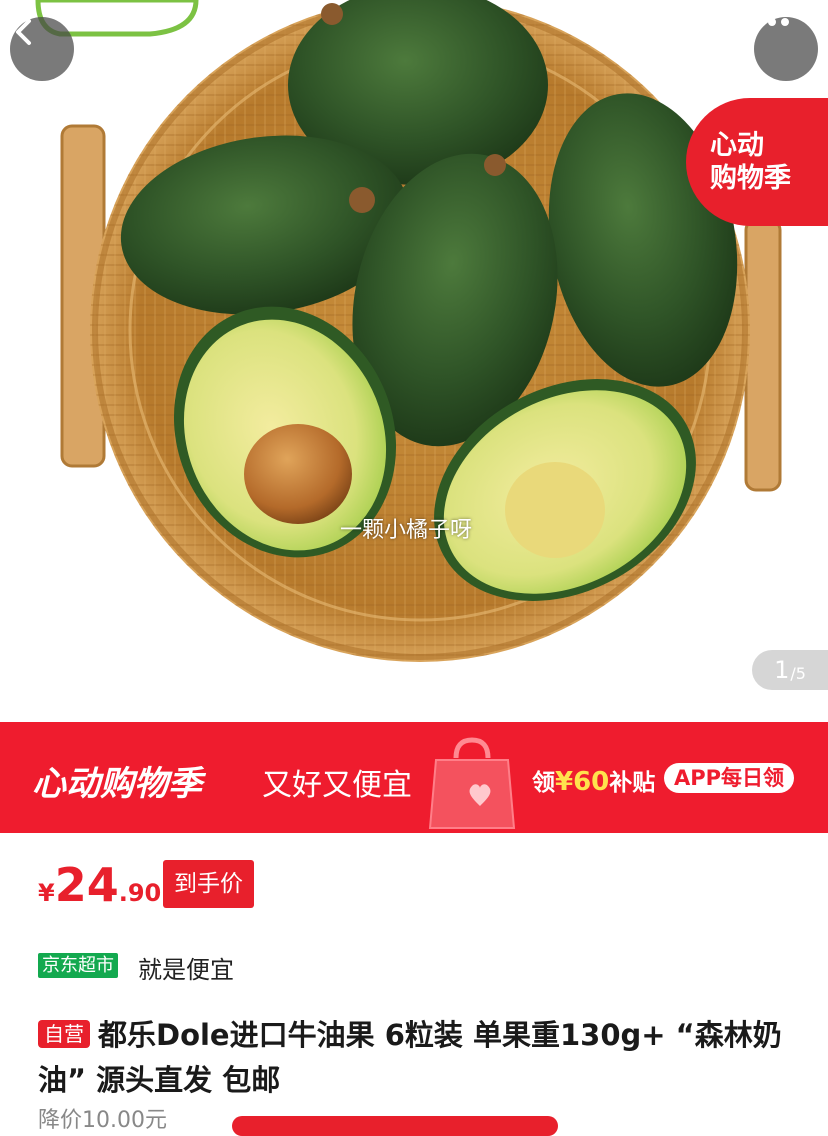 The height and width of the screenshot is (1136, 828). Describe the element at coordinates (757, 162) in the screenshot. I see `promo-corner-badge: 心动 购物季` at that location.